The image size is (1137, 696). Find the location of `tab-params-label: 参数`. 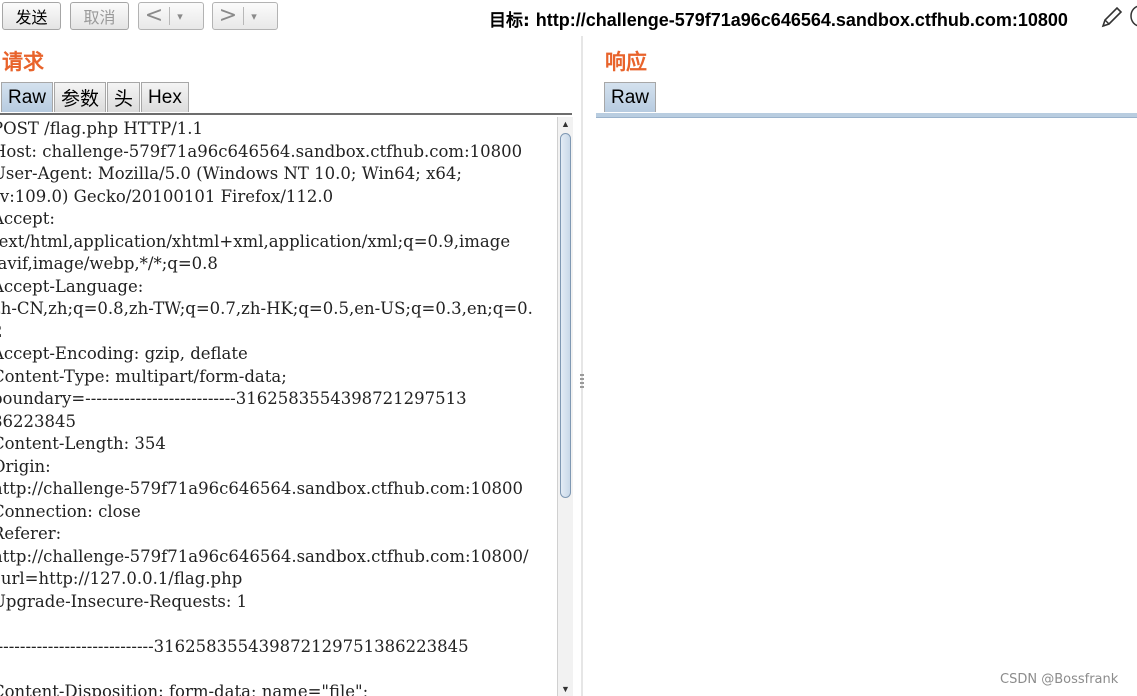

tab-params-label: 参数 is located at coordinates (80, 99).